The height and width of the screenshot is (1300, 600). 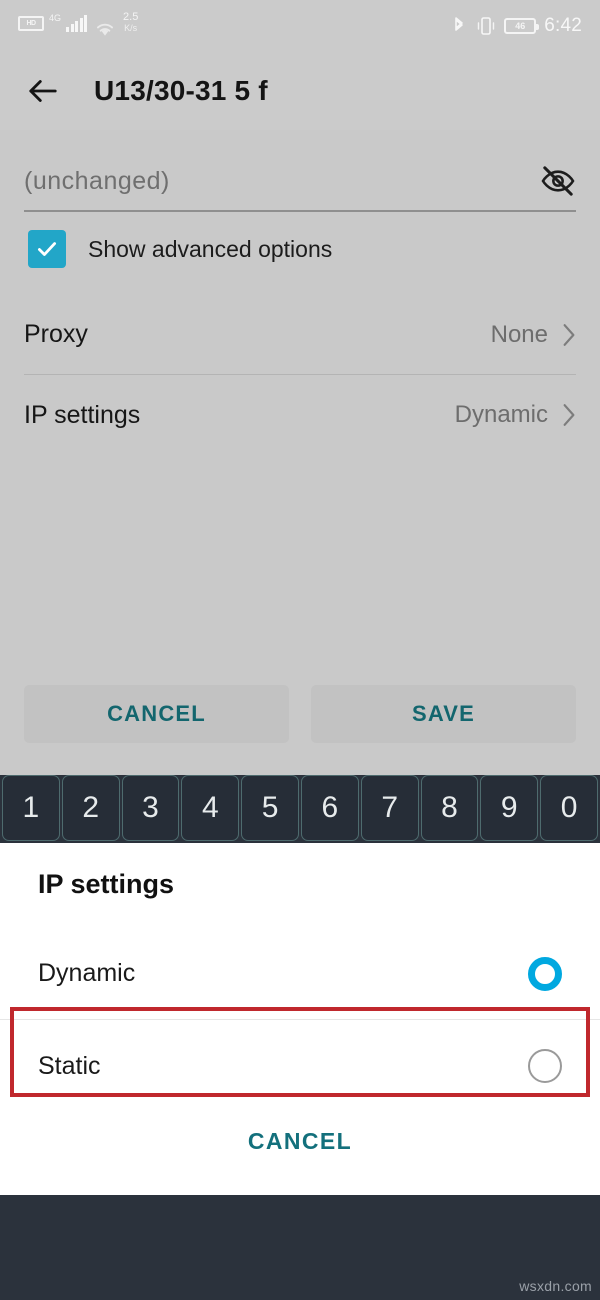 I want to click on proxy-setting-row: Proxy None, so click(x=300, y=335).